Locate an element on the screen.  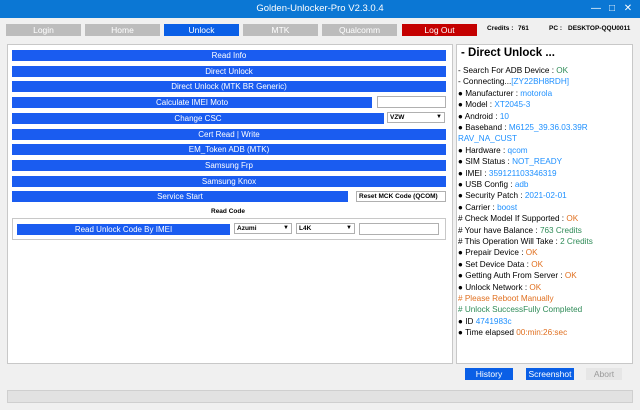
log-line: ● Android : 10 is located at coordinates (483, 116).